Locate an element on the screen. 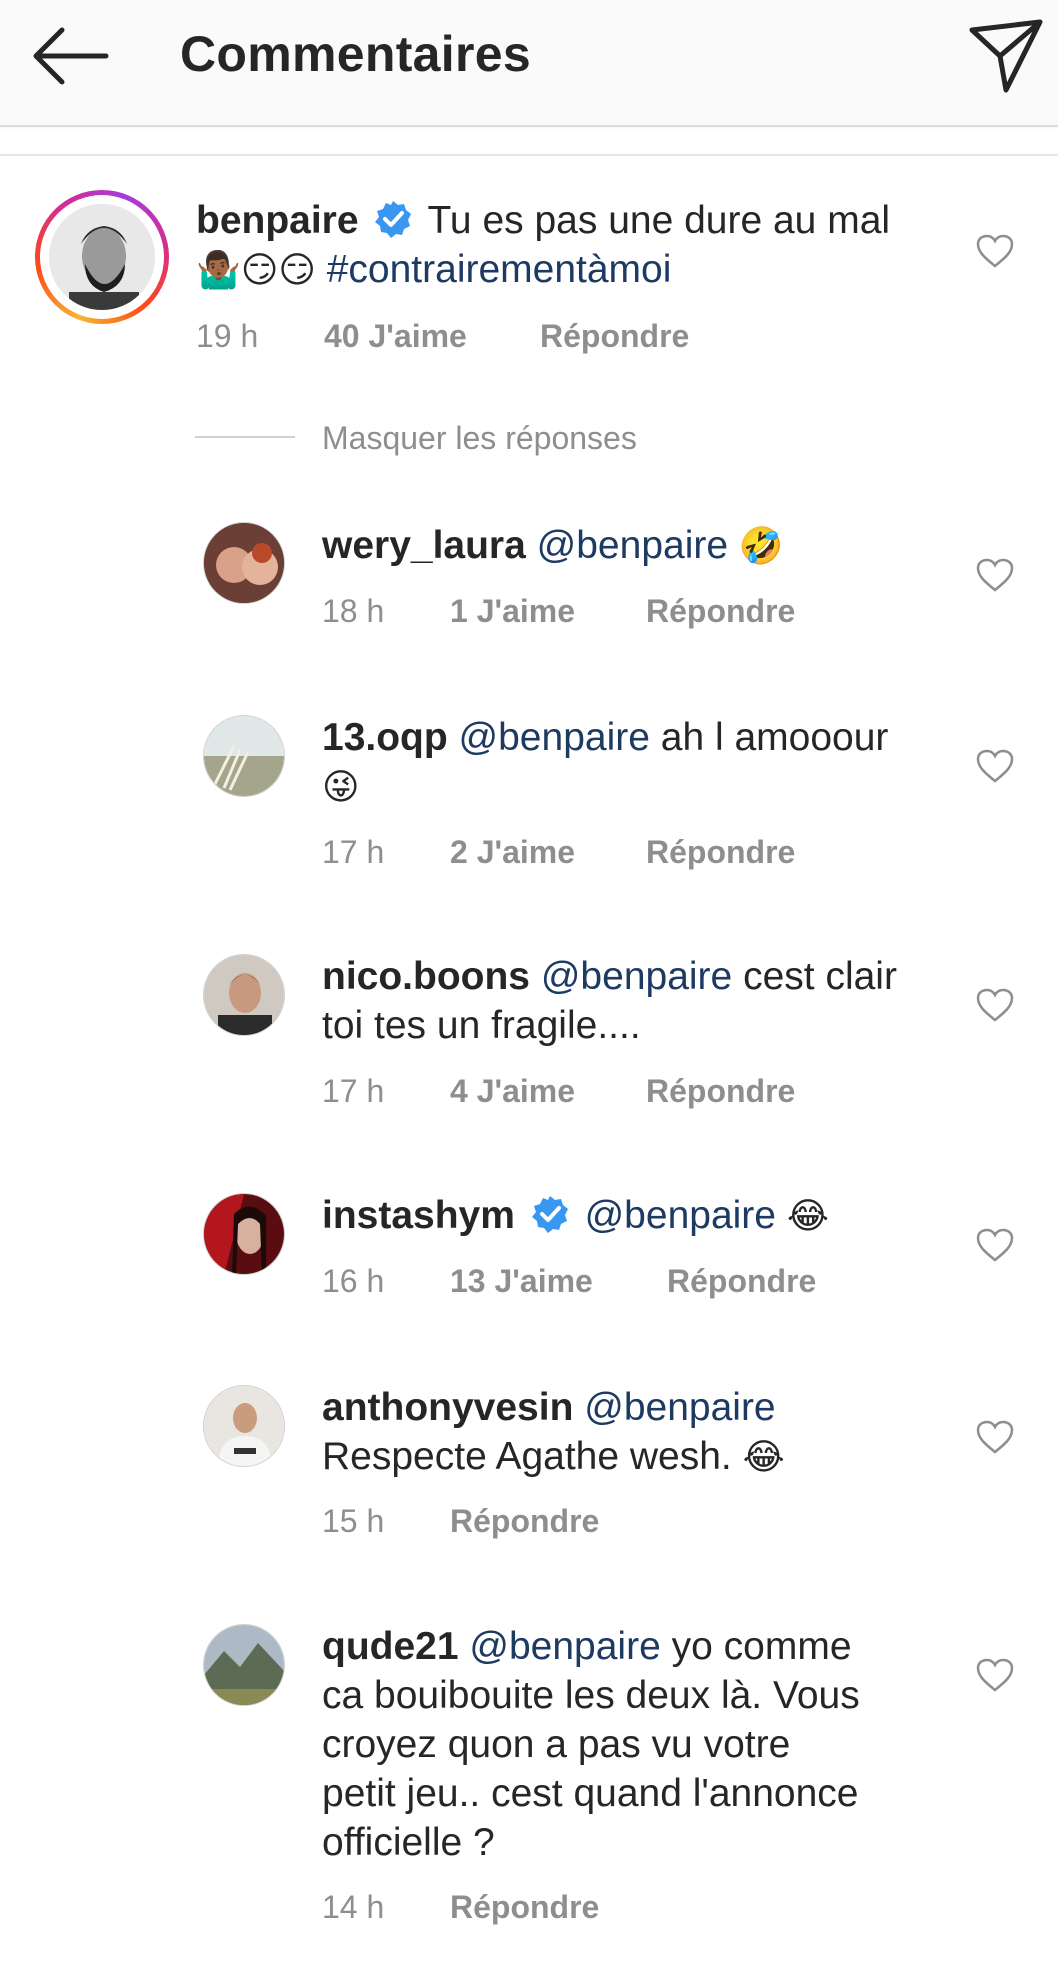 The height and width of the screenshot is (1961, 1058). comment-meta: 18 h 1 J'aime Répondre is located at coordinates (622, 613).